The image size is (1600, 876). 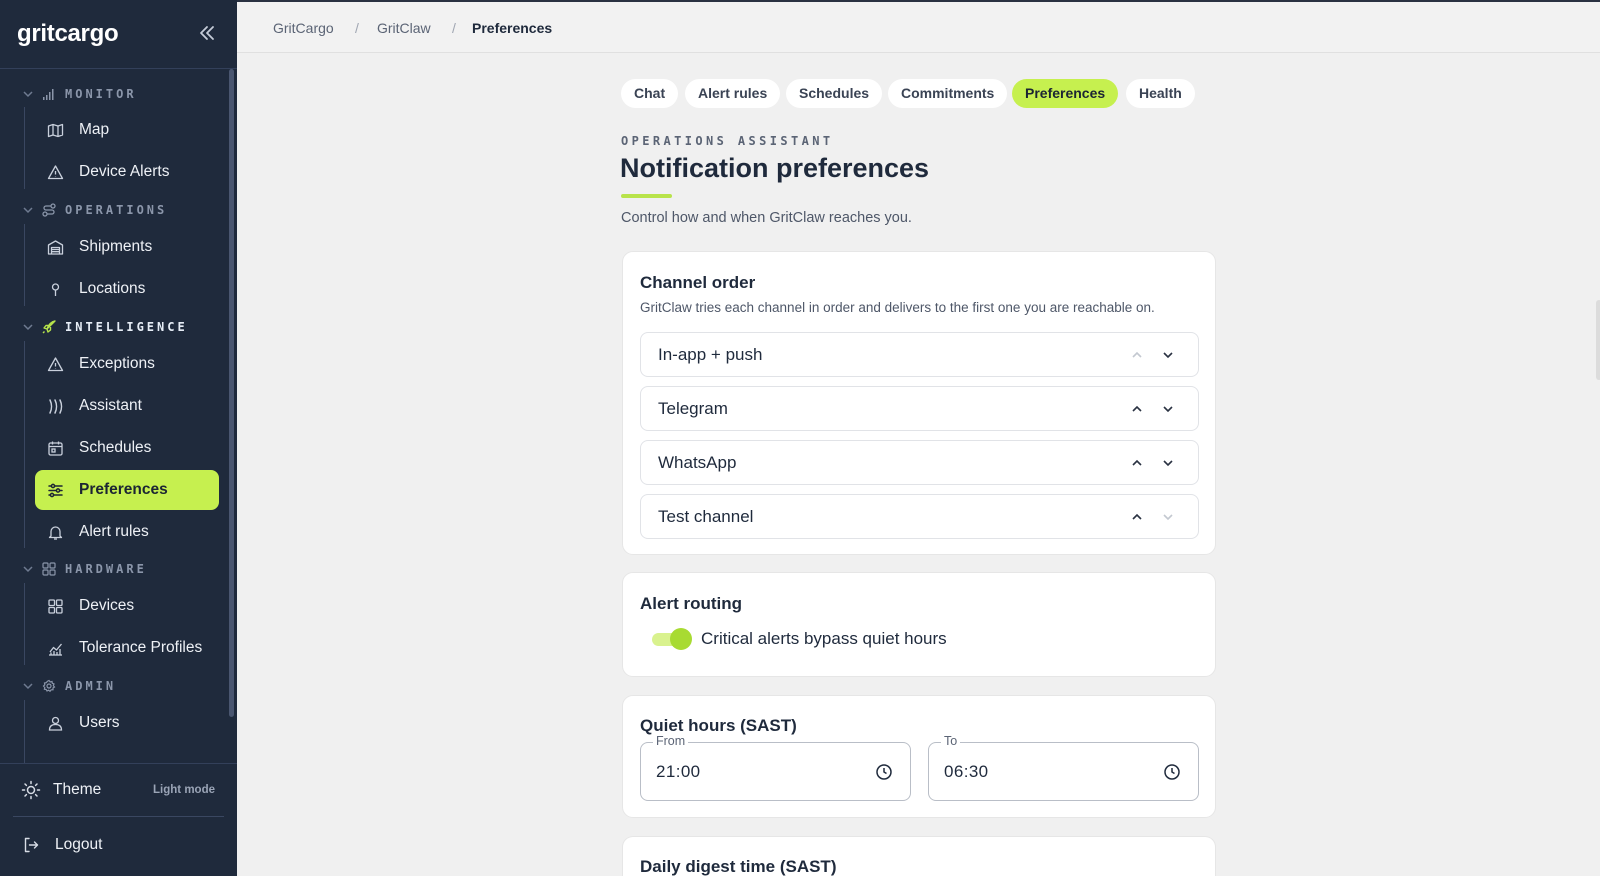 I want to click on sidebar-item-devices: Devices, so click(x=127, y=606).